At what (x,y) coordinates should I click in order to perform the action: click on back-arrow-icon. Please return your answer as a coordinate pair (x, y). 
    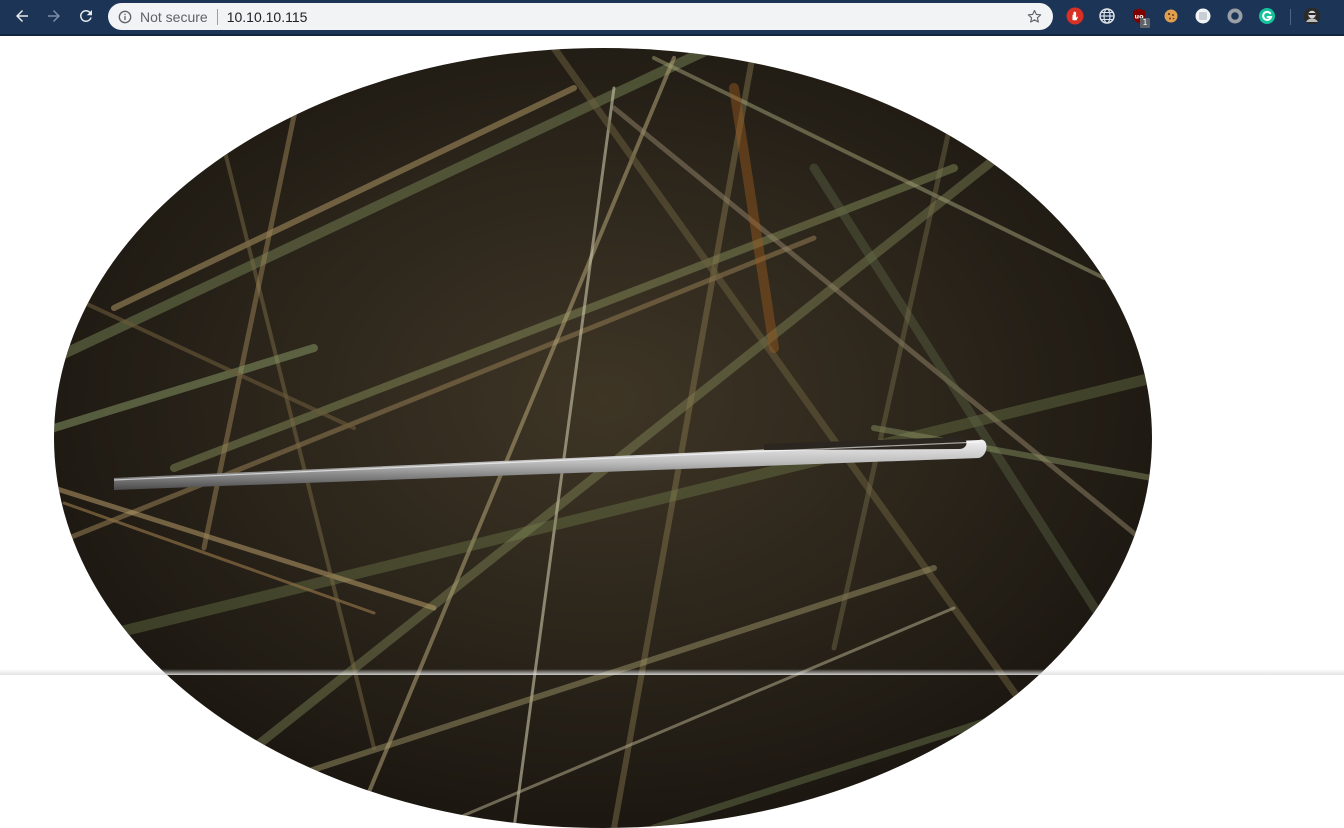
    Looking at the image, I should click on (22, 16).